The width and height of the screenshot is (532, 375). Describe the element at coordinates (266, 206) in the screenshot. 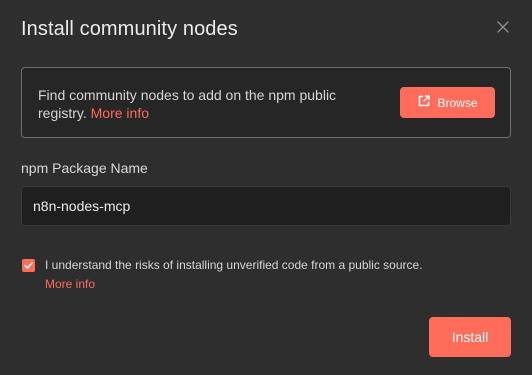

I see `package-name-input` at that location.